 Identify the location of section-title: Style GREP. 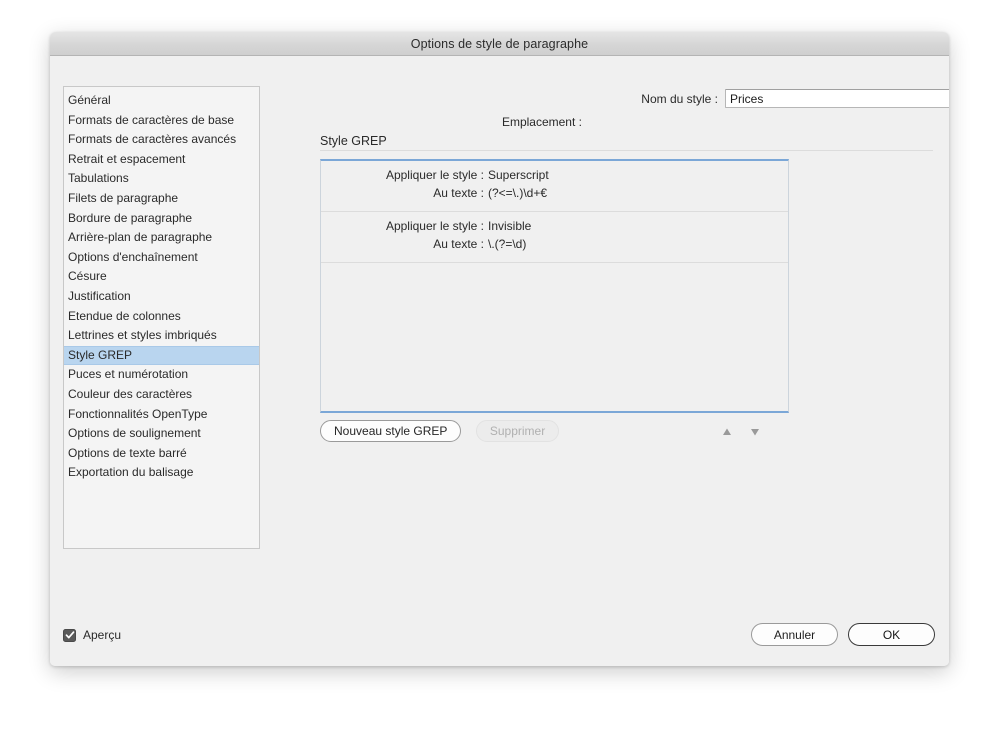
(353, 141).